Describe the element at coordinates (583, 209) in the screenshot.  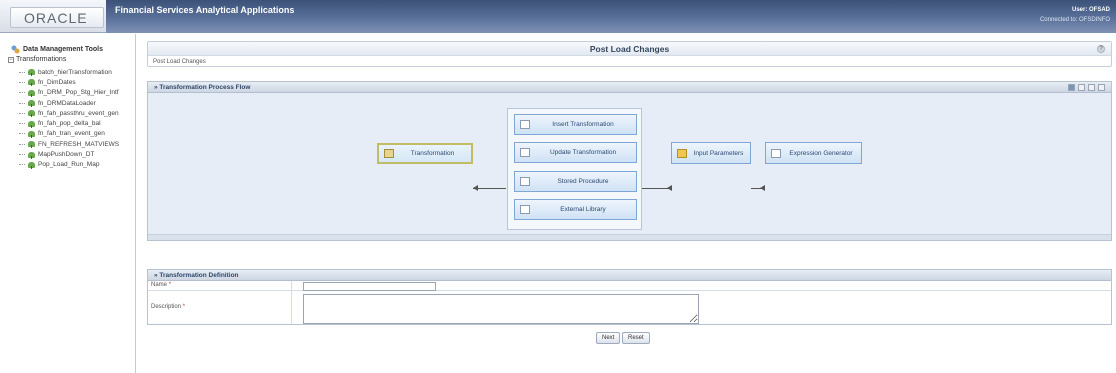
I see `external-library-label: External Library` at that location.